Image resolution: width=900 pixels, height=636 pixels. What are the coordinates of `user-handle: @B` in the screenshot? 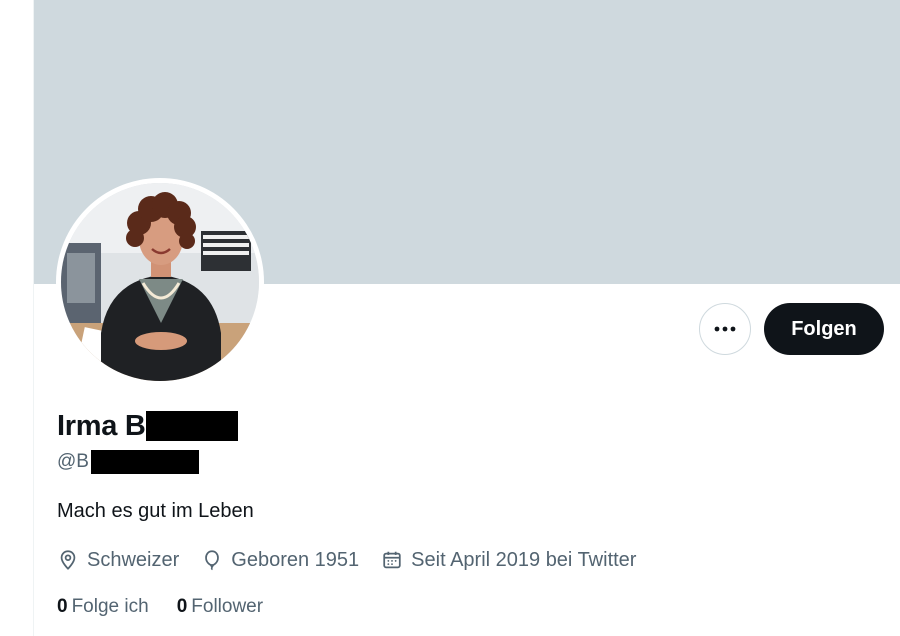 It's located at (73, 461).